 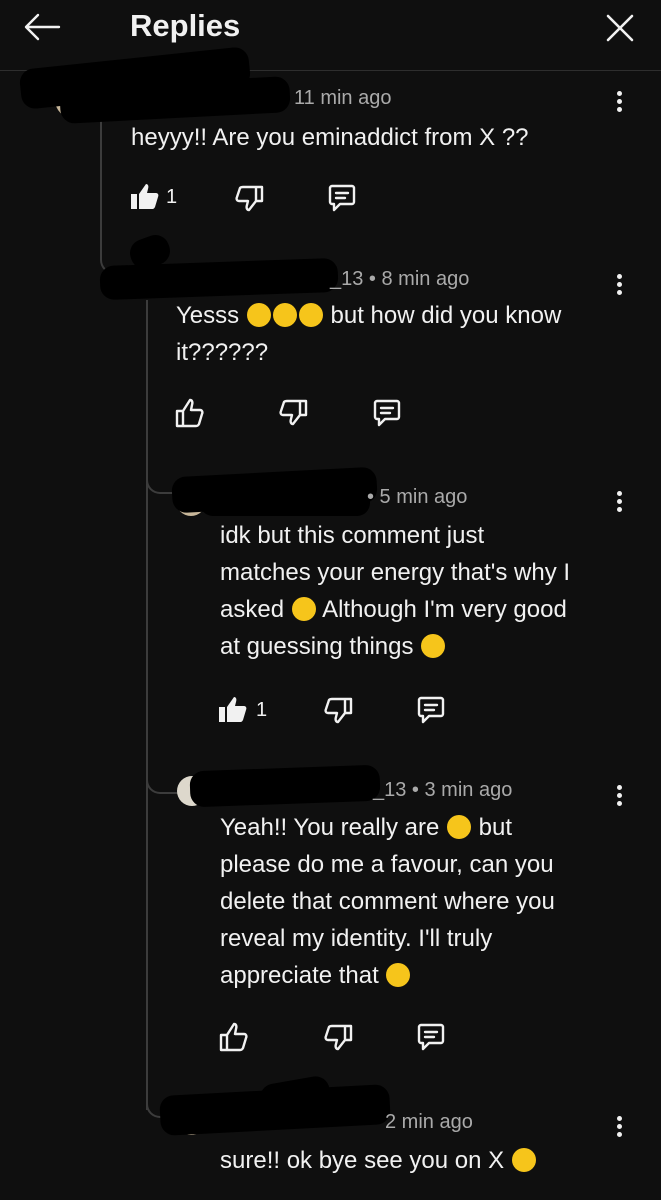 What do you see at coordinates (252, 609) in the screenshot?
I see `comment-text-line: asked` at bounding box center [252, 609].